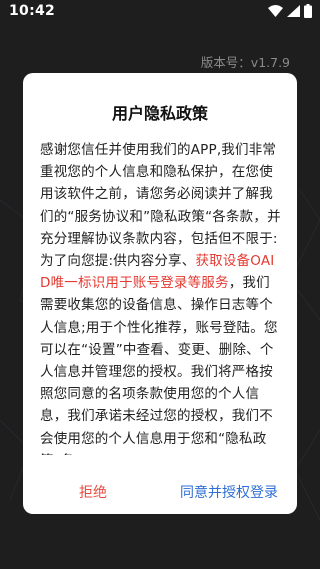 This screenshot has width=320, height=569. I want to click on dialog-title: 用户隐私政策, so click(159, 113).